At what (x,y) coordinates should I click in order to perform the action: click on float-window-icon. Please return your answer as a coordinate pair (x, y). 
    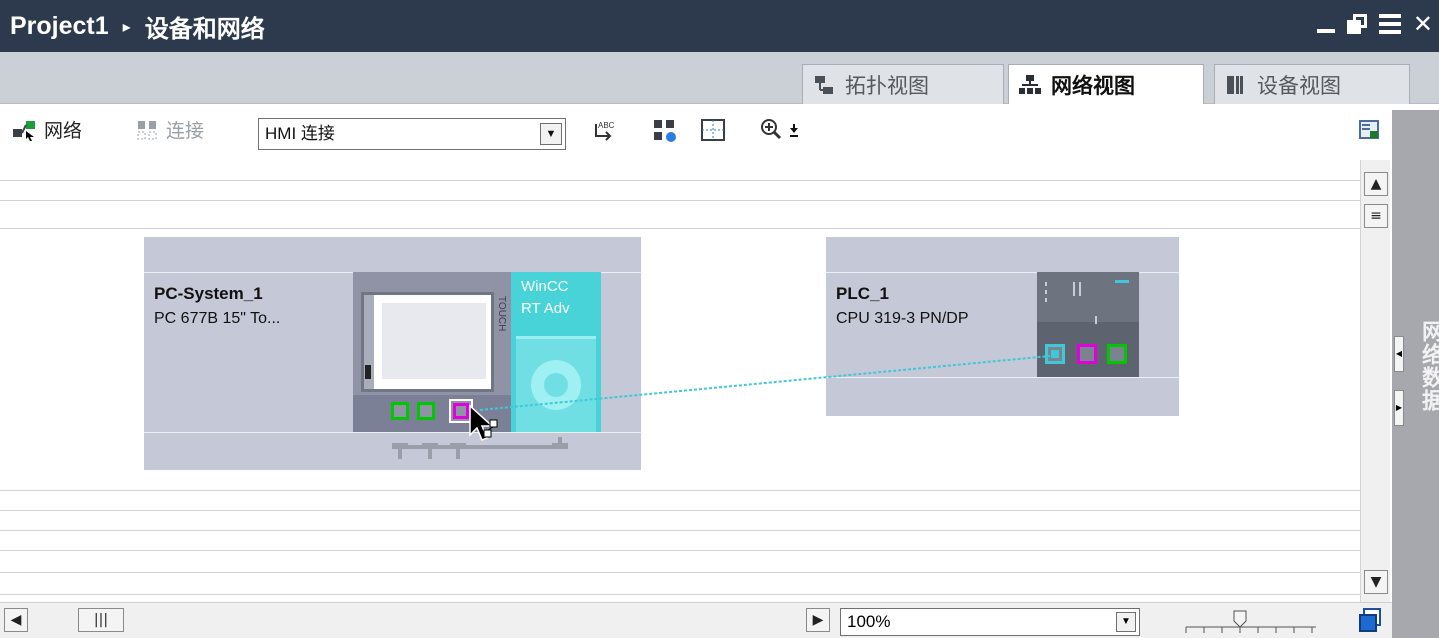
    Looking at the image, I should click on (1356, 24).